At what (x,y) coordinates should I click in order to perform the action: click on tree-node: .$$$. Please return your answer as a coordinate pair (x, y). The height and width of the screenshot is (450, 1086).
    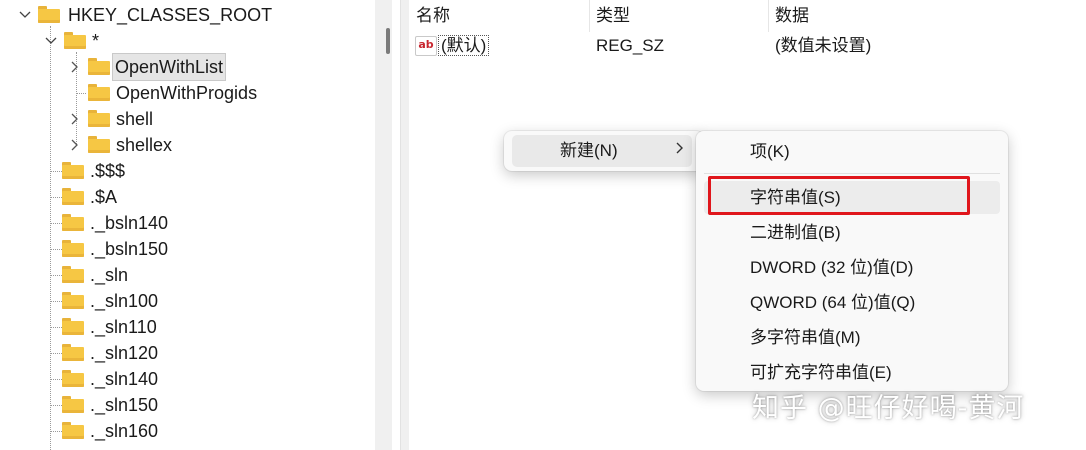
    Looking at the image, I should click on (190, 171).